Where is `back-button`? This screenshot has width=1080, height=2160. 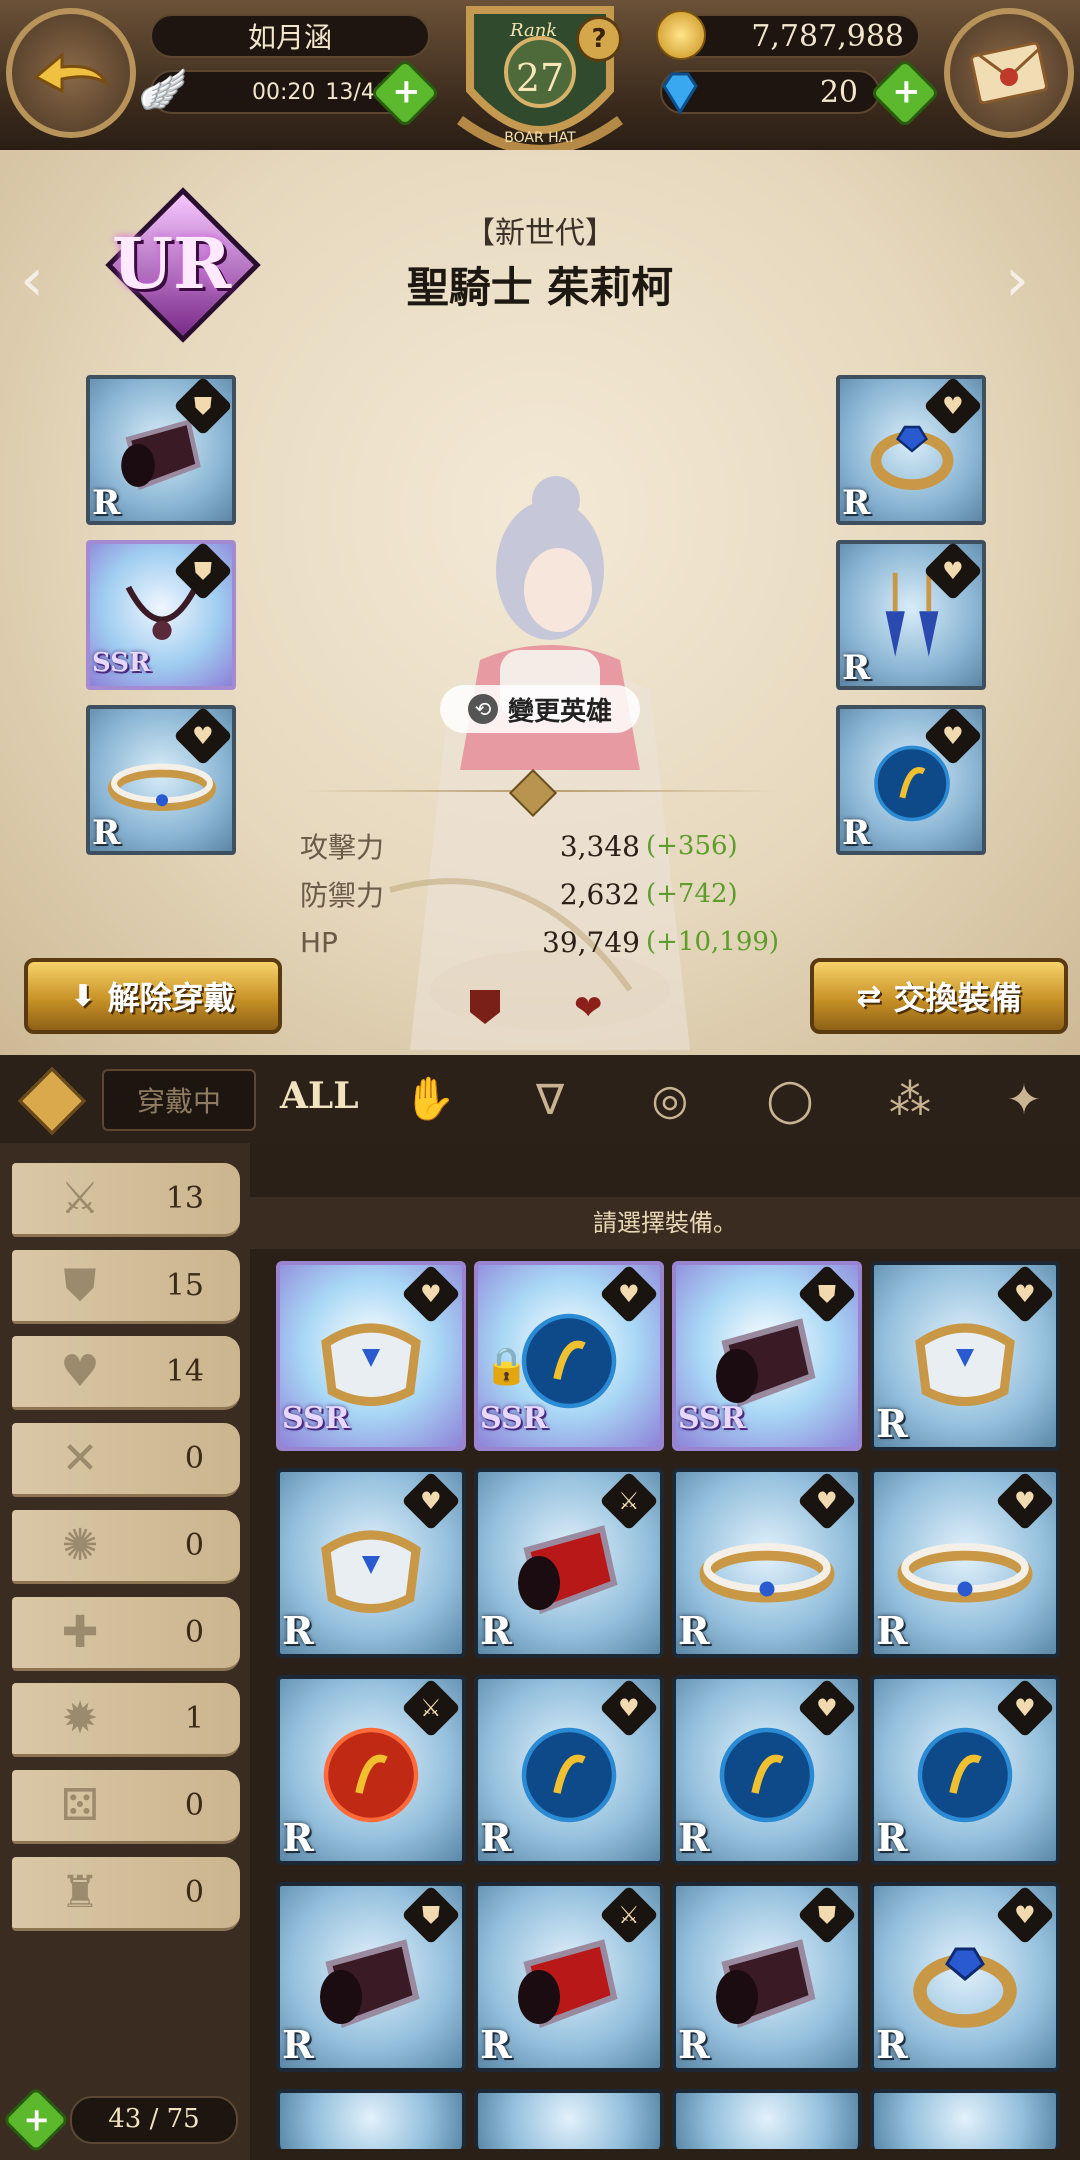 back-button is located at coordinates (71, 73).